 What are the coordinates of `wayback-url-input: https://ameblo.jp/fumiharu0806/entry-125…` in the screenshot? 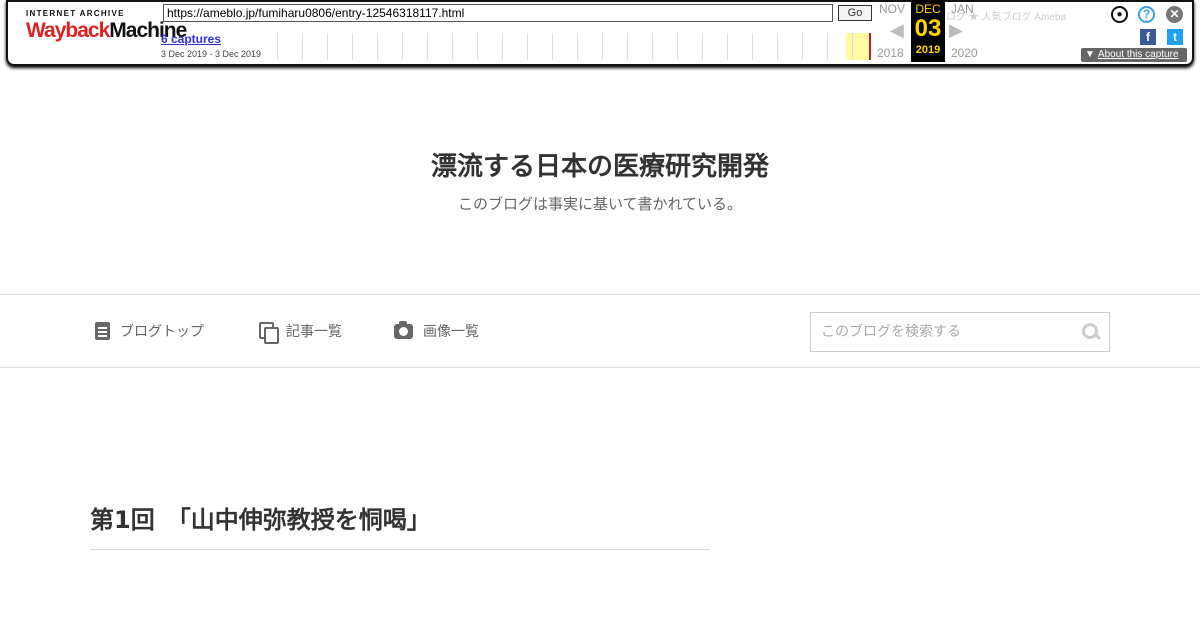 It's located at (498, 13).